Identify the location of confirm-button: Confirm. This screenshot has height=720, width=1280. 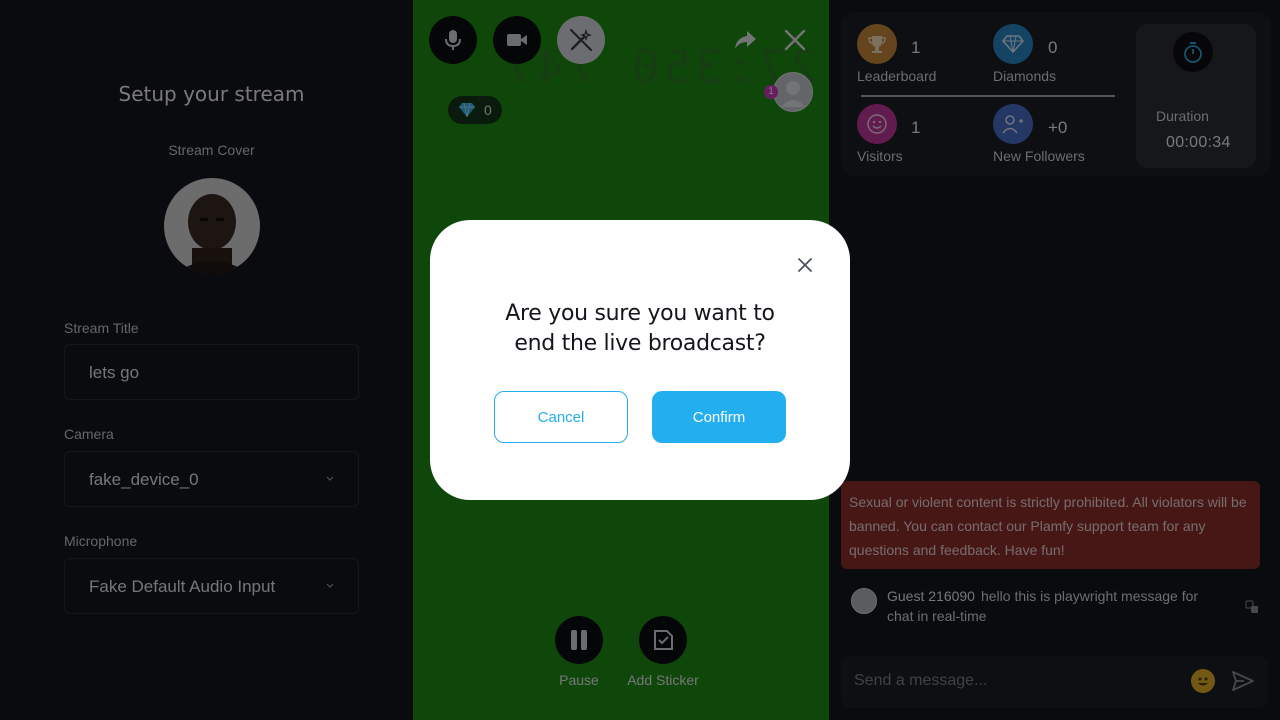
(719, 417).